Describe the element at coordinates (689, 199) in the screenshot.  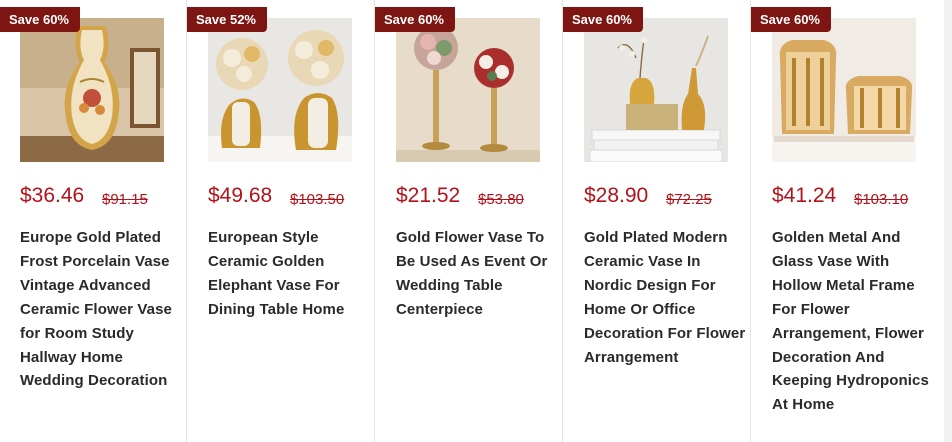
I see `original-price: $72.25` at that location.